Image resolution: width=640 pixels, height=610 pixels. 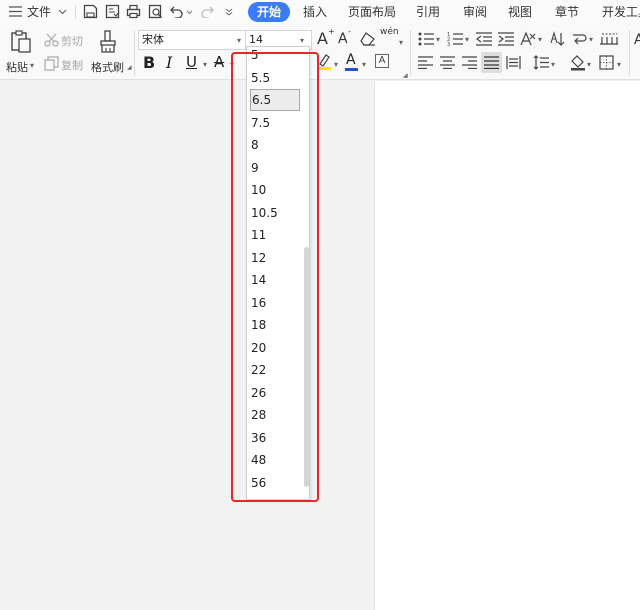 I want to click on highlight-dropdown-icon: ▾, so click(x=336, y=64).